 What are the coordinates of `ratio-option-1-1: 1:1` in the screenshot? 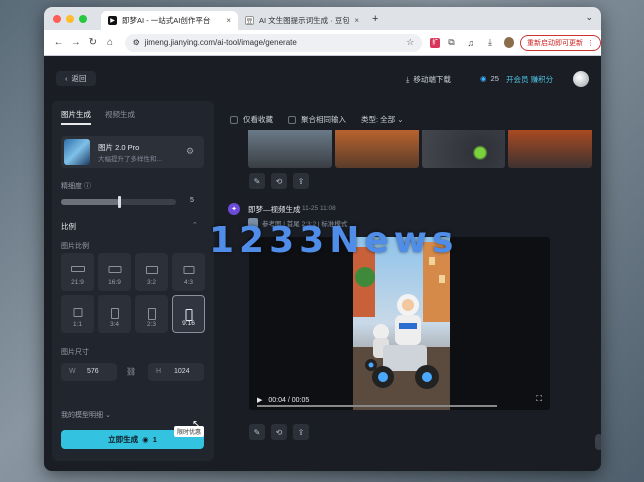 It's located at (77, 314).